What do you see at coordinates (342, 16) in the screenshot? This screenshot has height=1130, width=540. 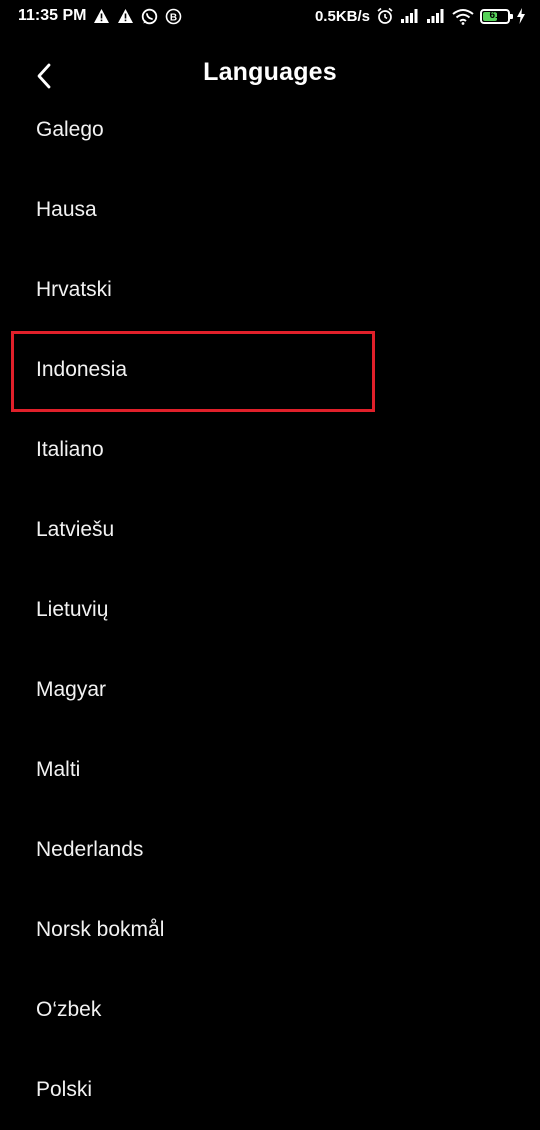 I see `network-speed: 0.5KB/s` at bounding box center [342, 16].